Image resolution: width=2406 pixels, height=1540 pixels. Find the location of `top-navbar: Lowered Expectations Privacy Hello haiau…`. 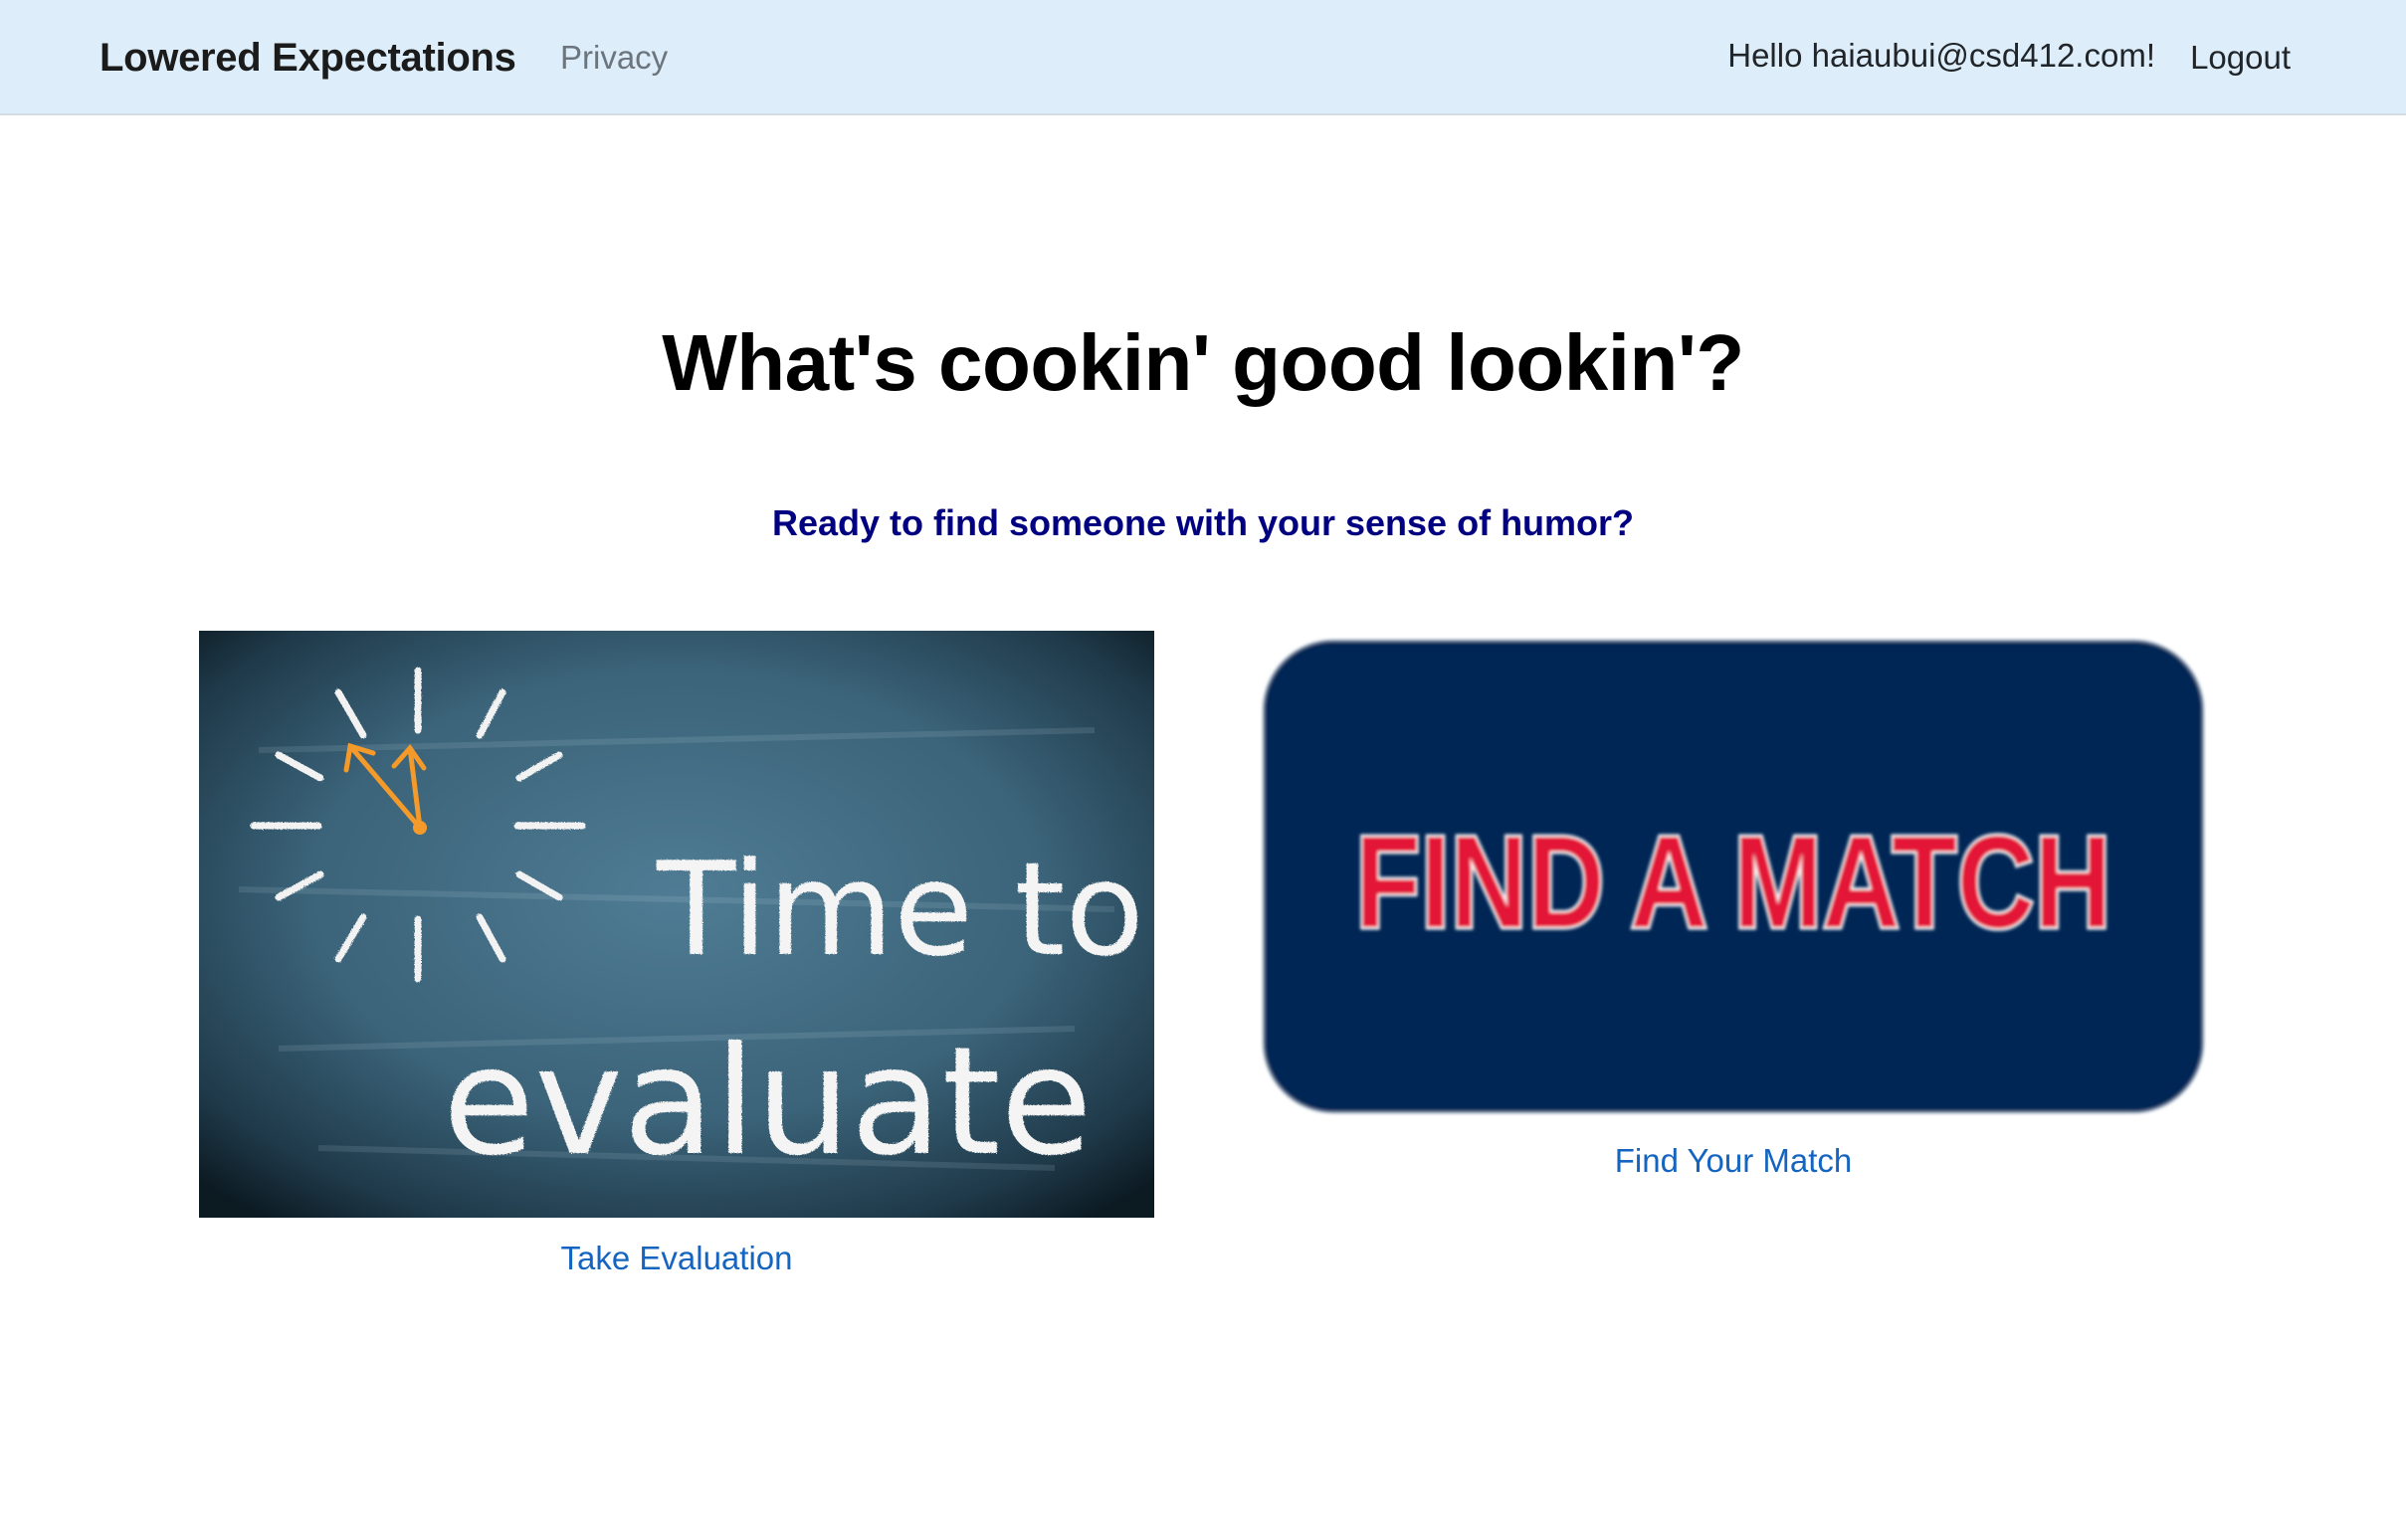

top-navbar: Lowered Expectations Privacy Hello haiau… is located at coordinates (1203, 57).